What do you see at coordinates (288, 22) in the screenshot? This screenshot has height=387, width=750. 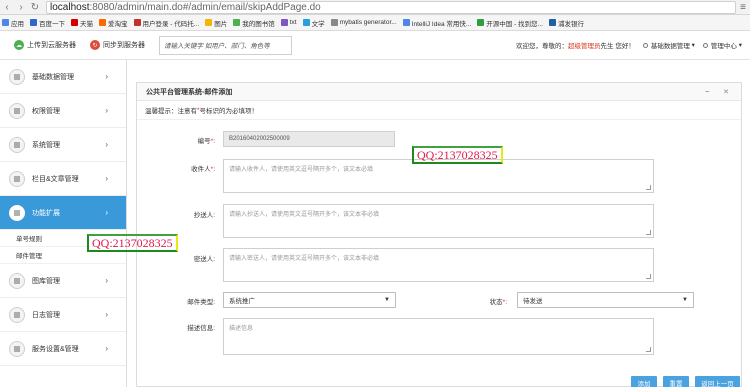 I see `bookmark-item: txt` at bounding box center [288, 22].